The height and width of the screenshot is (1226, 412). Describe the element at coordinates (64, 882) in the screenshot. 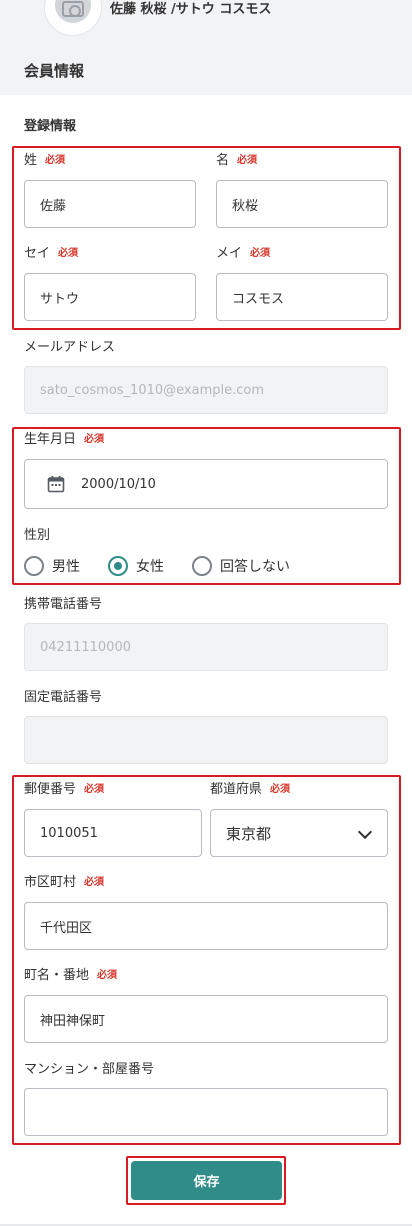

I see `city-label: 市区町村 必須` at that location.